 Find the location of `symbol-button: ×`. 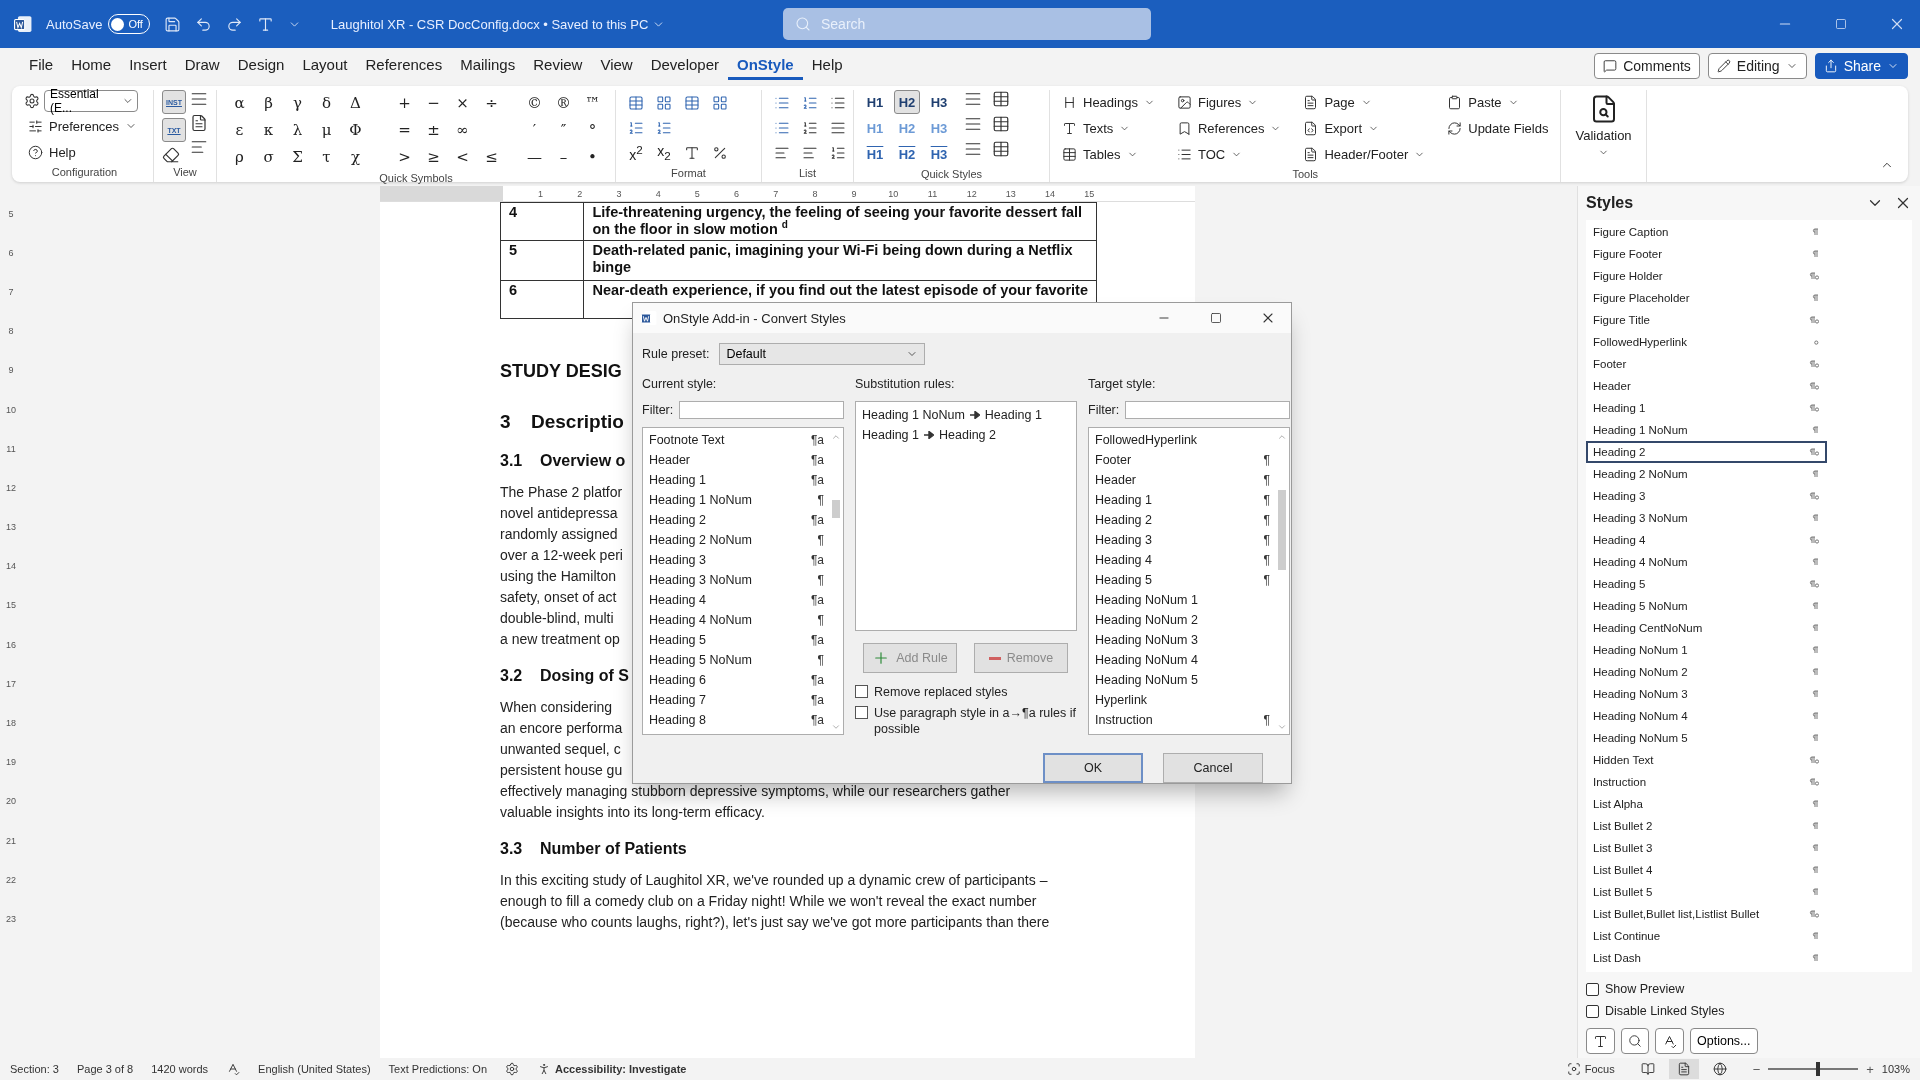

symbol-button: × is located at coordinates (462, 103).